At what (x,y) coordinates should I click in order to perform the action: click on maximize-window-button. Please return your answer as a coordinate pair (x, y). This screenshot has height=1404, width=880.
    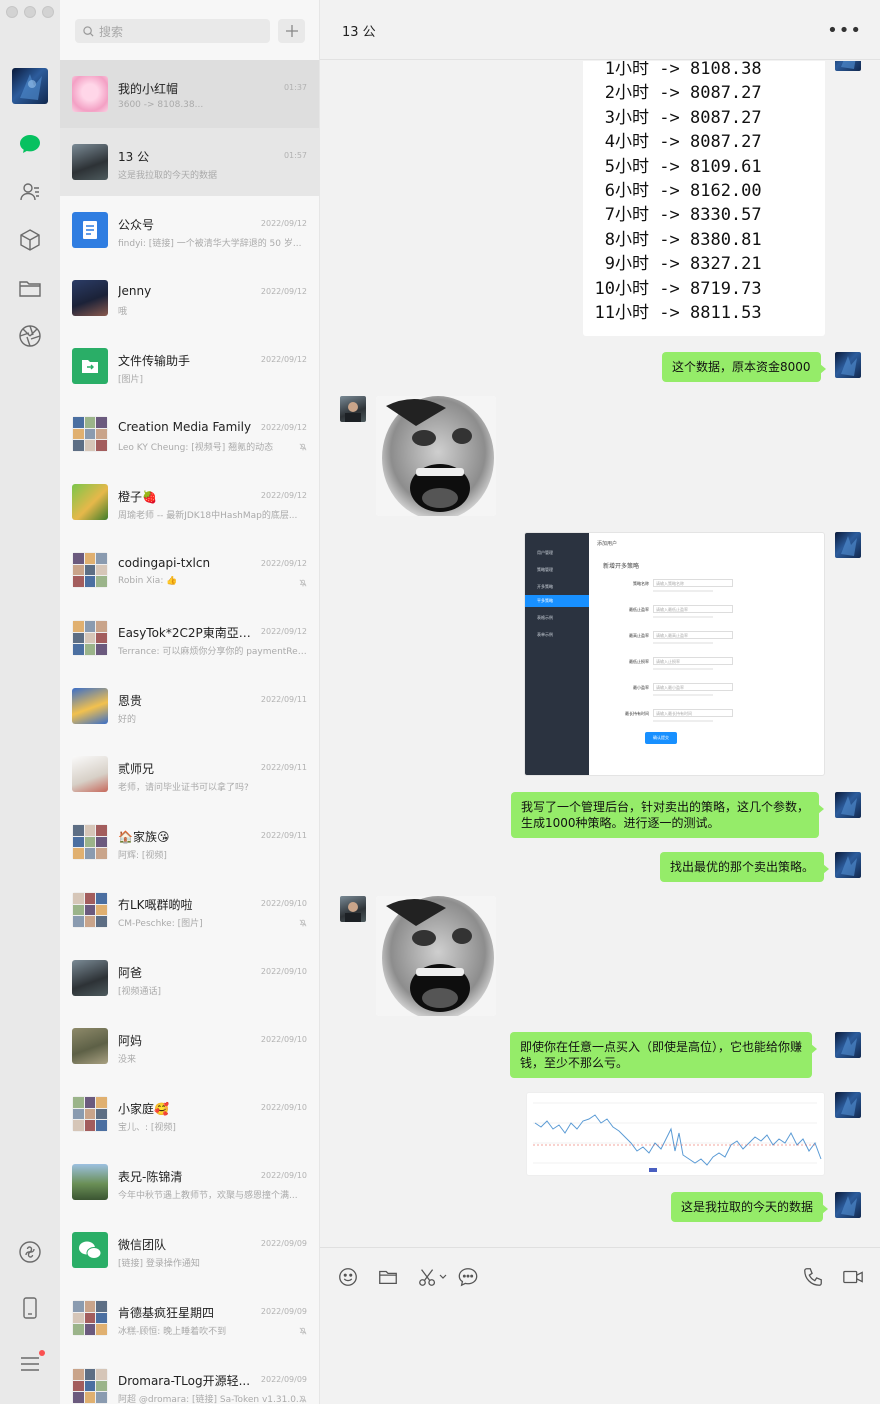
    Looking at the image, I should click on (48, 12).